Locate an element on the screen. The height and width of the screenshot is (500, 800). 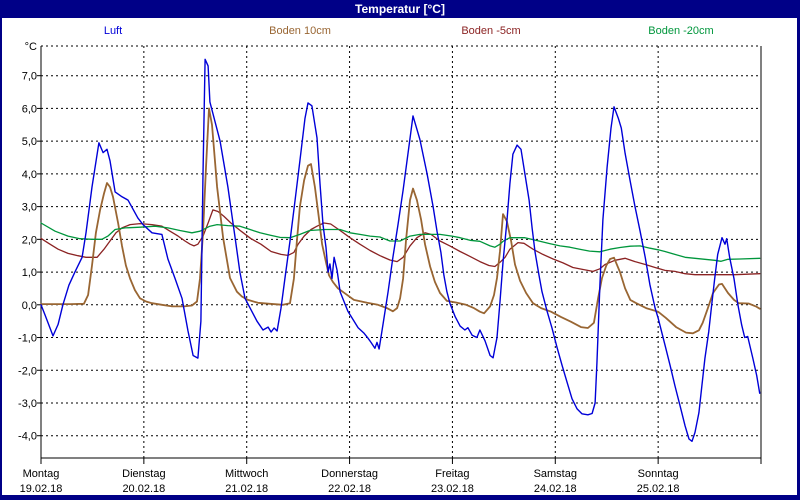
y-tick-label: 3,0 is located at coordinates (29, 208).